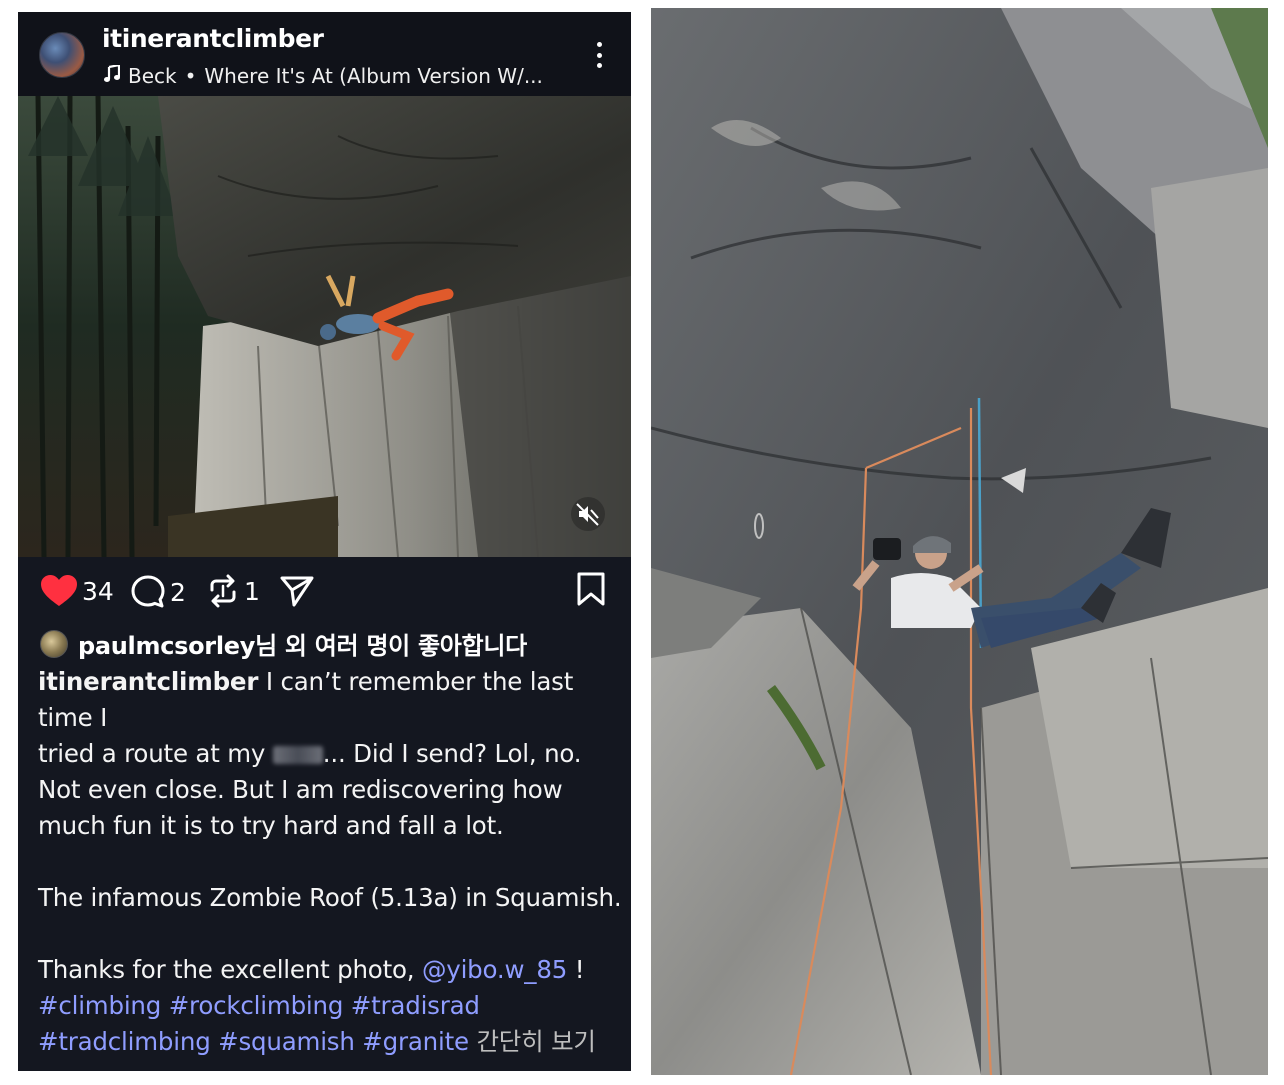  Describe the element at coordinates (297, 755) in the screenshot. I see `censored-text` at that location.